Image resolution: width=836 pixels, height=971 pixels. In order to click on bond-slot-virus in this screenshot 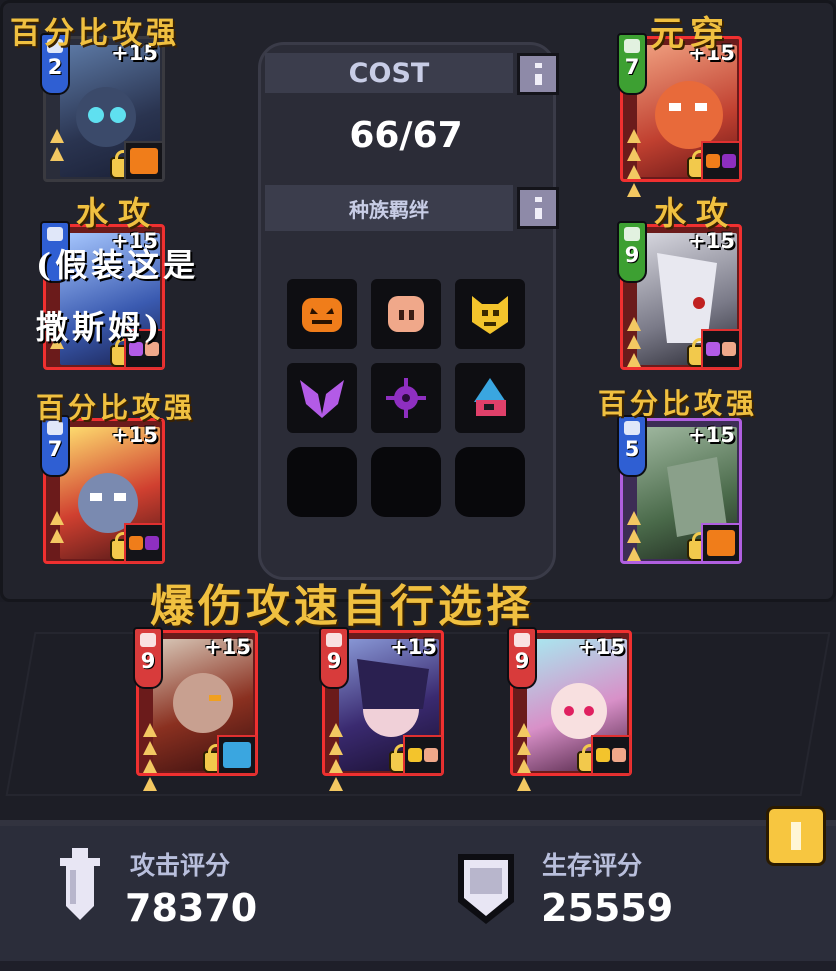, I will do `click(406, 398)`.